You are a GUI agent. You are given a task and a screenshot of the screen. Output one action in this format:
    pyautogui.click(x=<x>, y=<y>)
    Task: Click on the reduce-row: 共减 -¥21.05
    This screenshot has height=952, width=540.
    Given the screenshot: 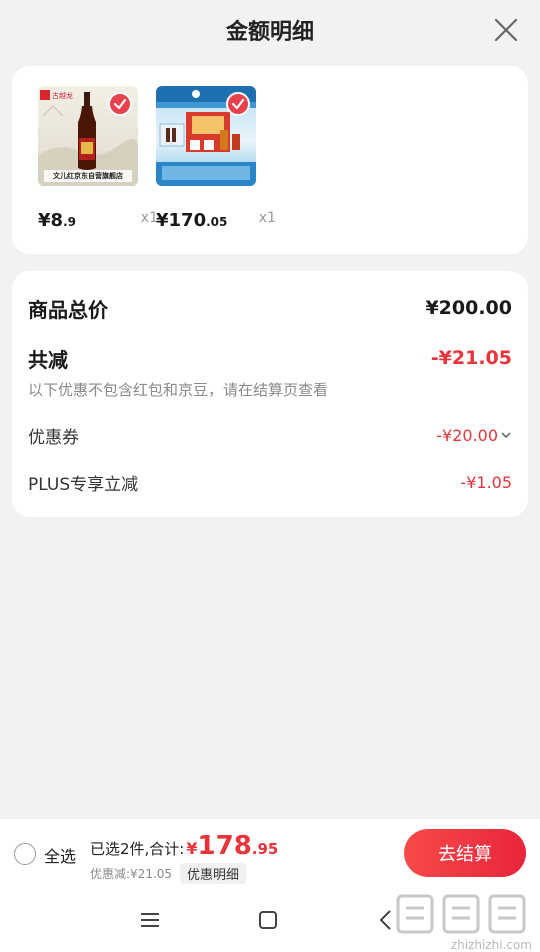 What is the action you would take?
    pyautogui.click(x=270, y=358)
    